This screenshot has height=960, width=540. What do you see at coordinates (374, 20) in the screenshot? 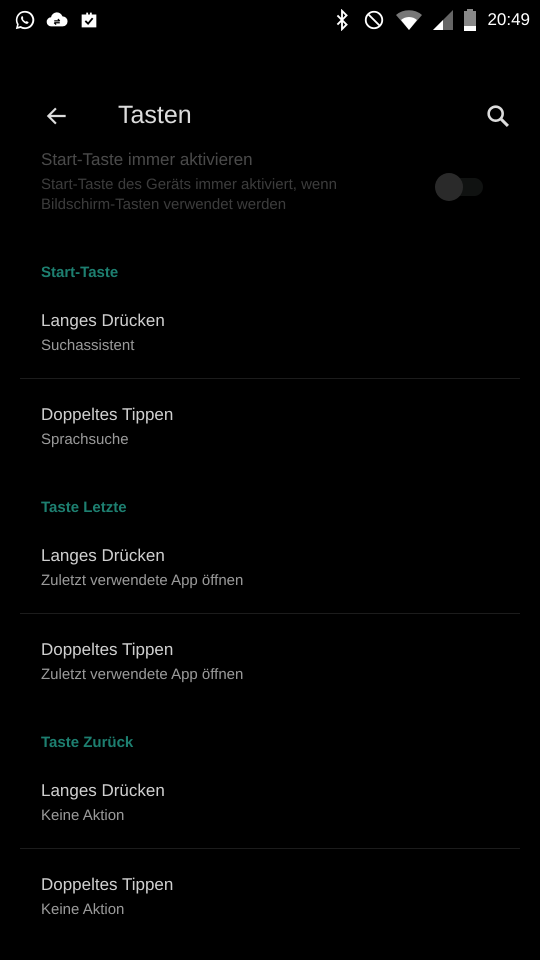
I see `blocked-icon` at bounding box center [374, 20].